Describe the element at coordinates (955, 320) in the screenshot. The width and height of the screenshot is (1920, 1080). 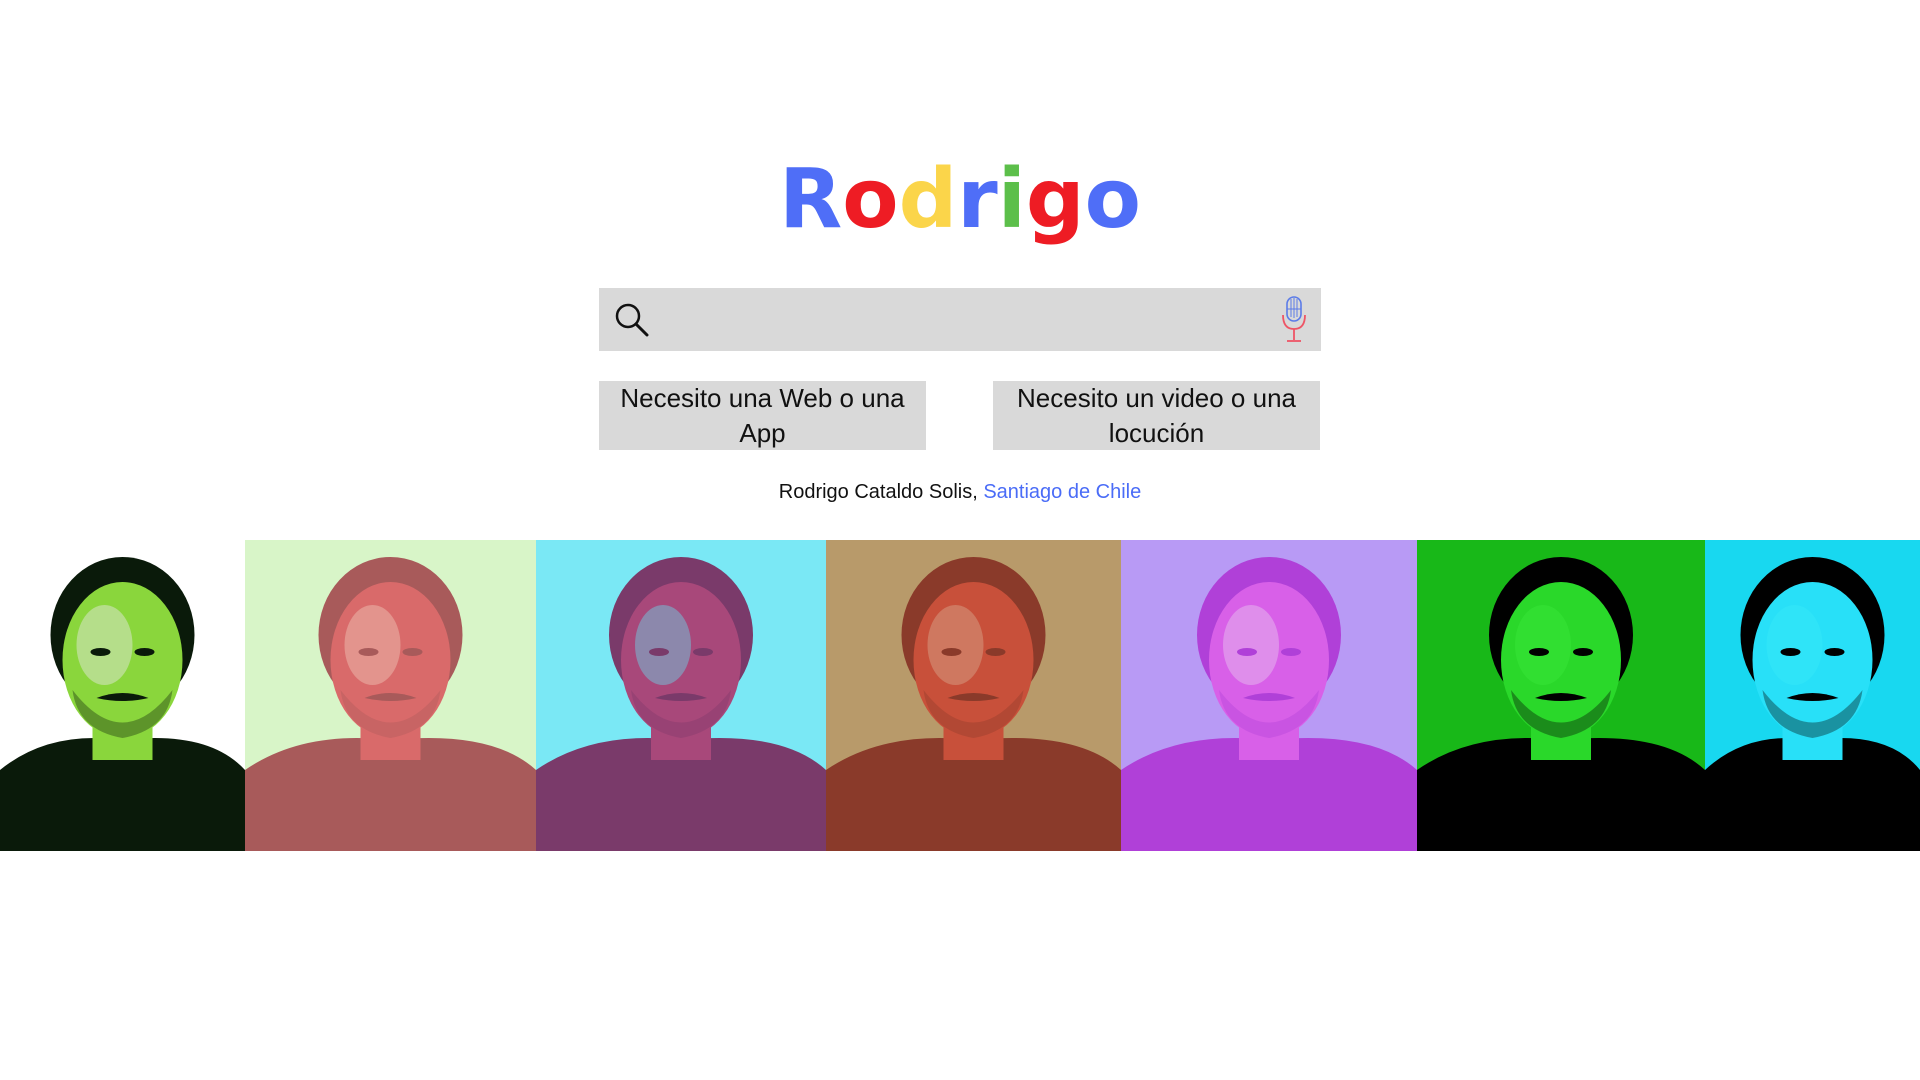
I see `search-input` at that location.